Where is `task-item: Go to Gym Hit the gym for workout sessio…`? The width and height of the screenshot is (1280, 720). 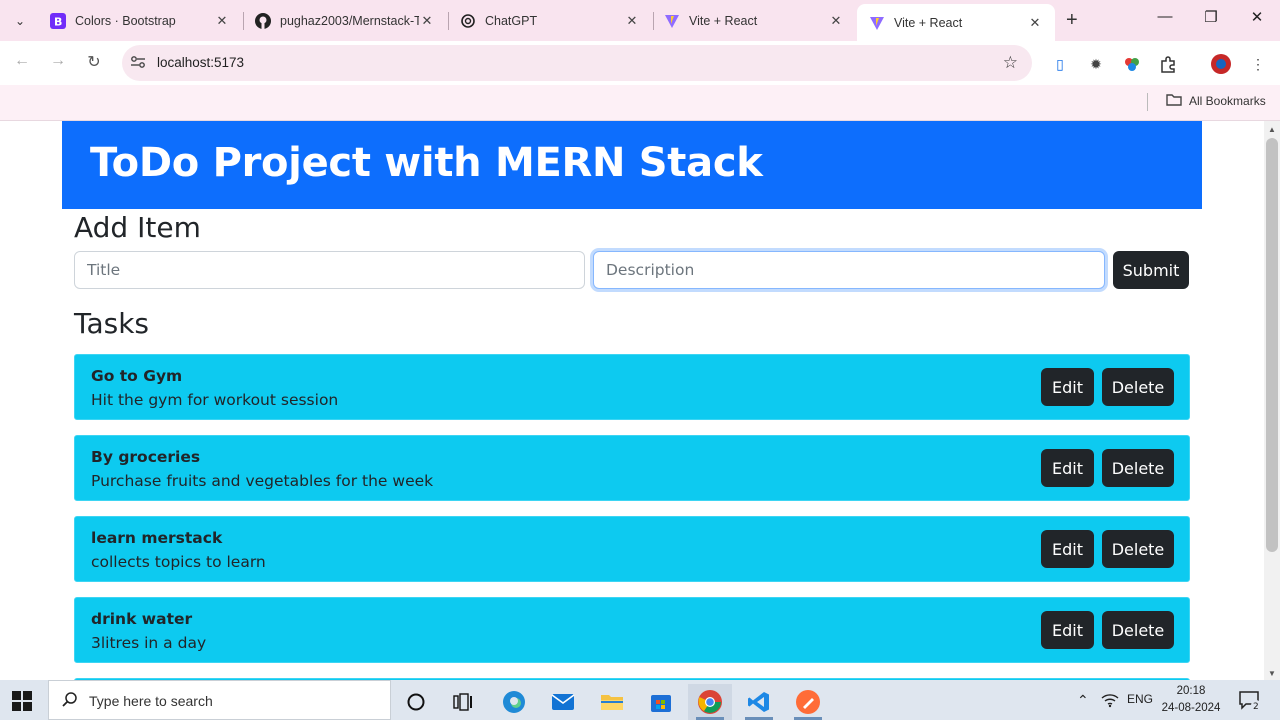 task-item: Go to Gym Hit the gym for workout sessio… is located at coordinates (632, 387).